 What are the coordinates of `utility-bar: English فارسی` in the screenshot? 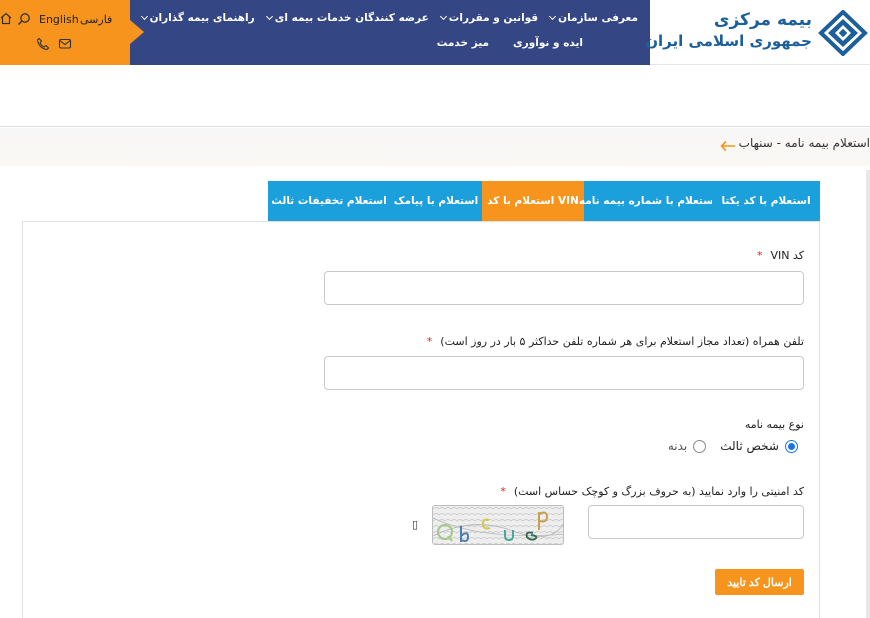 It's located at (65, 32).